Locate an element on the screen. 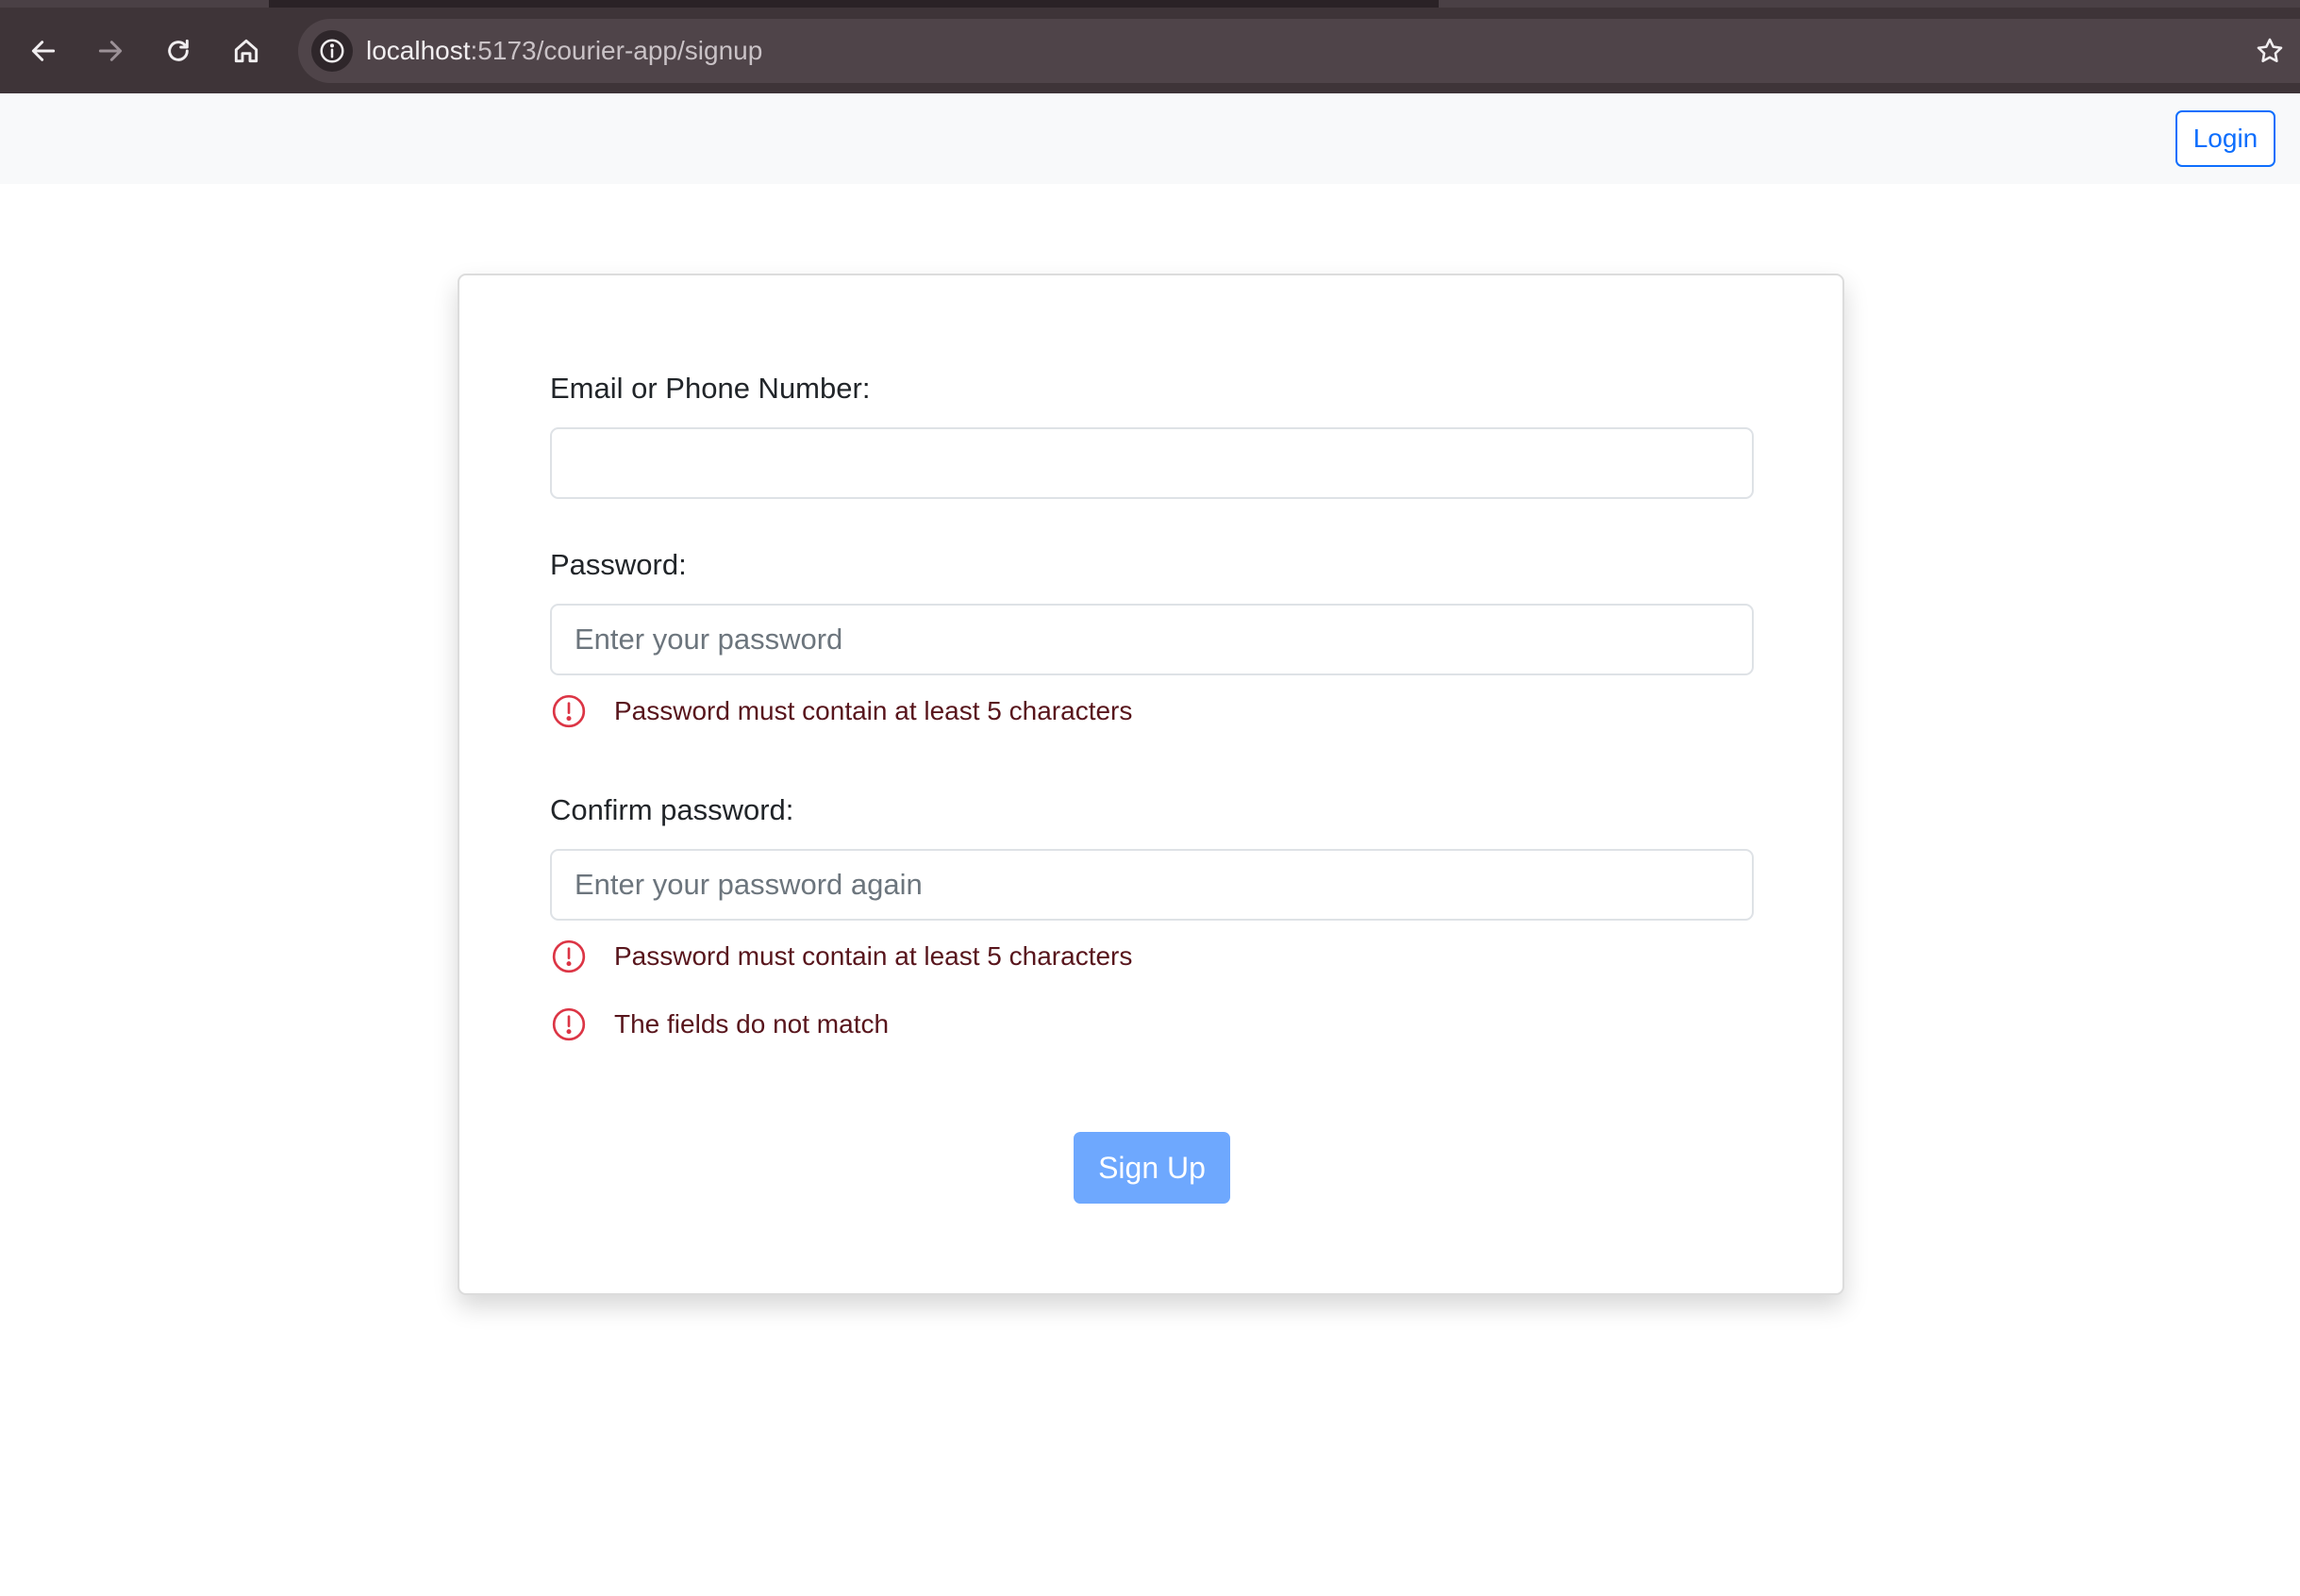 This screenshot has width=2300, height=1596. browser-chrome: localhost:5173/courier-app/signup is located at coordinates (1150, 46).